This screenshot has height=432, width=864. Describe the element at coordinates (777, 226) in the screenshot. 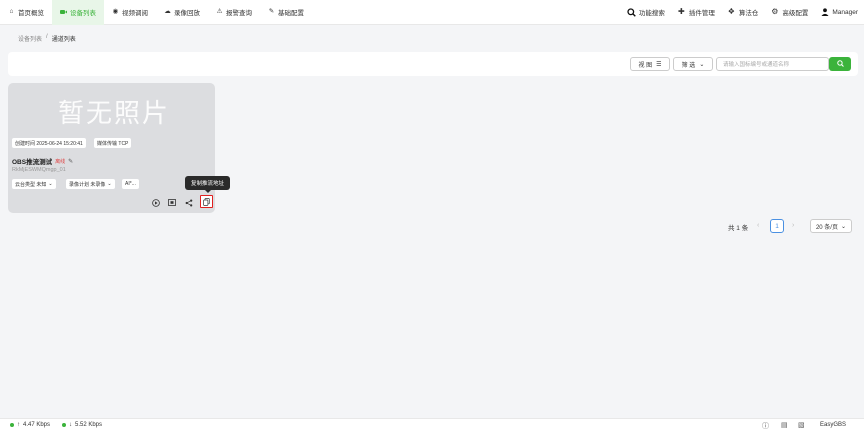

I see `pager-page-button: 1` at that location.